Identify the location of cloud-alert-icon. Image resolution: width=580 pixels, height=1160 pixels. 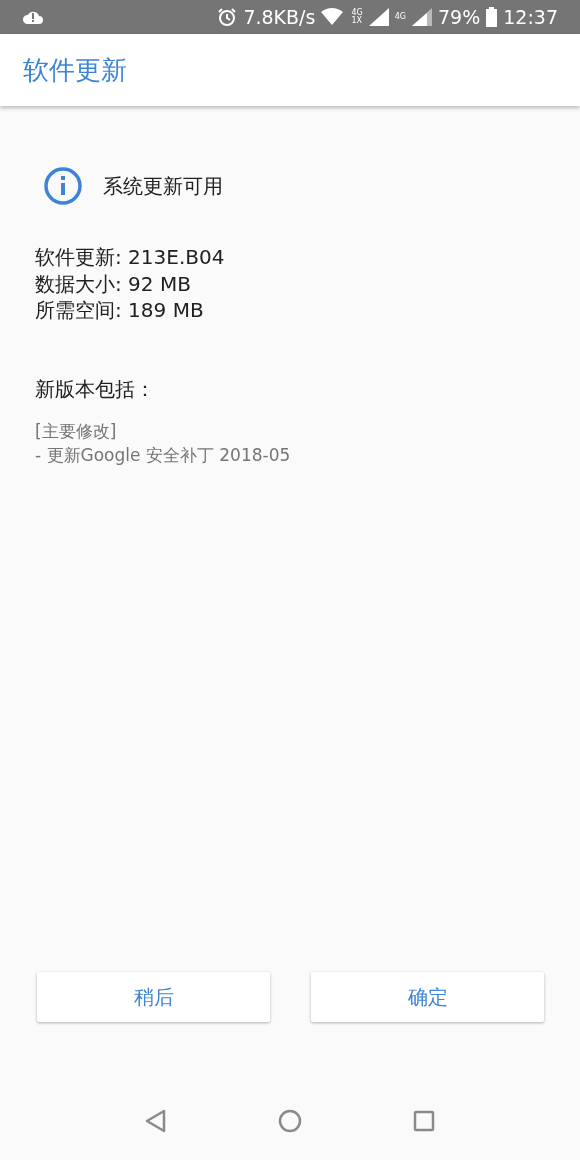
(33, 17).